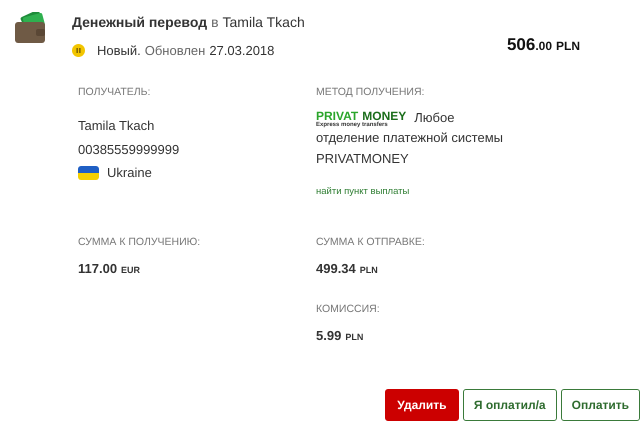 The height and width of the screenshot is (424, 644). What do you see at coordinates (98, 269) in the screenshot?
I see `amount-value: 117.00` at bounding box center [98, 269].